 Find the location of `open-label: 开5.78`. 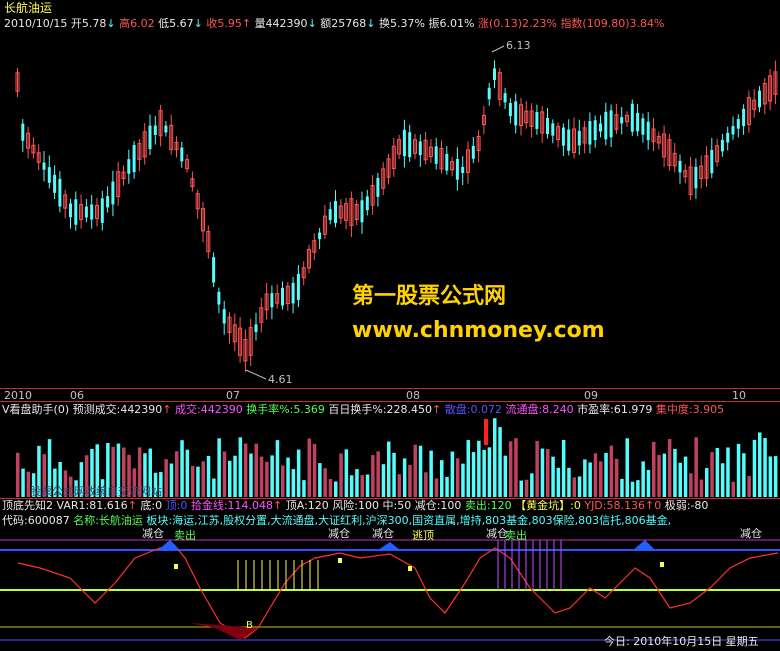

open-label: 开5.78 is located at coordinates (88, 23).